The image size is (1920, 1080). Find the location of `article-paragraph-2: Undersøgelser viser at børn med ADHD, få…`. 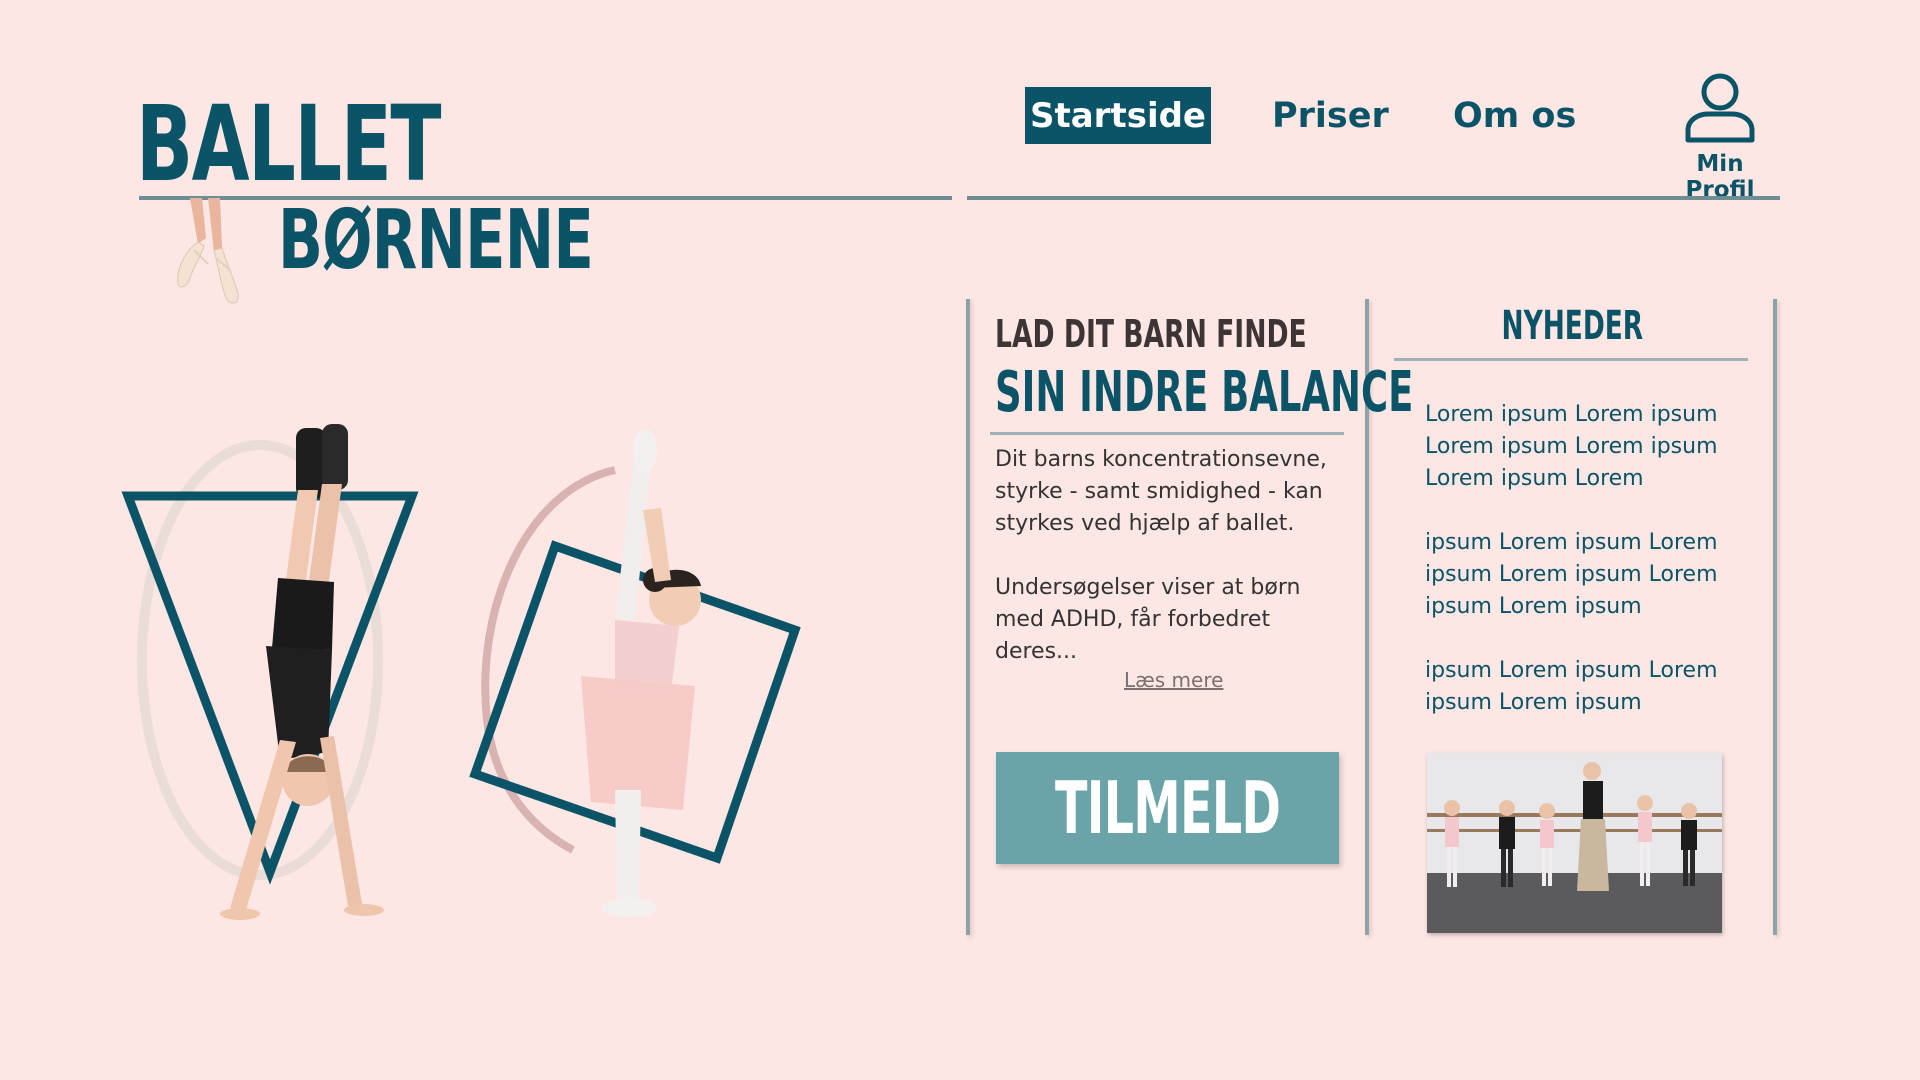

article-paragraph-2: Undersøgelser viser at børn med ADHD, få… is located at coordinates (1148, 619).